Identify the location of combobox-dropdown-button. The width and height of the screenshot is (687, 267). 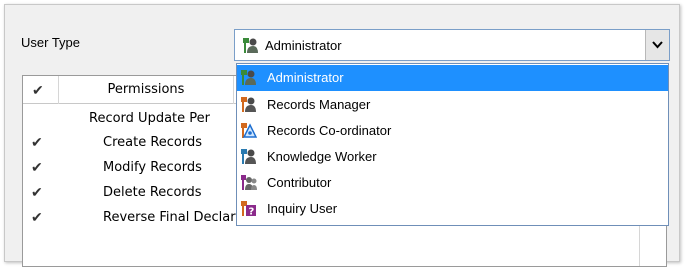
(657, 45).